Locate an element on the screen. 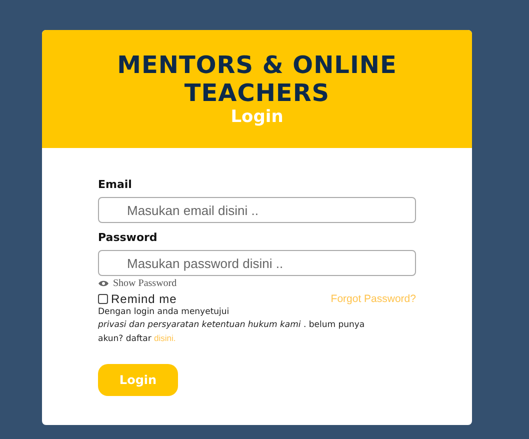 The image size is (529, 439). remind-checkbox is located at coordinates (103, 299).